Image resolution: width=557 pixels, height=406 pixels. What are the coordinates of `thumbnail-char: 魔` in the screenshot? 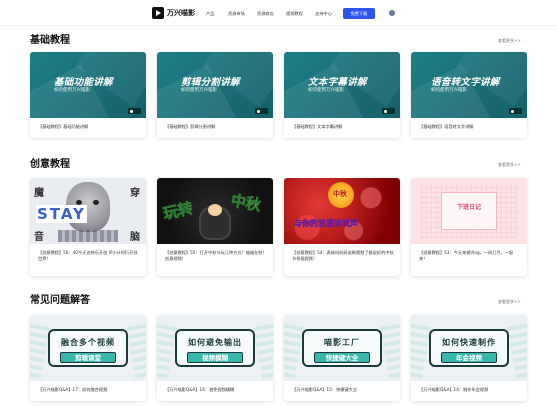 It's located at (39, 193).